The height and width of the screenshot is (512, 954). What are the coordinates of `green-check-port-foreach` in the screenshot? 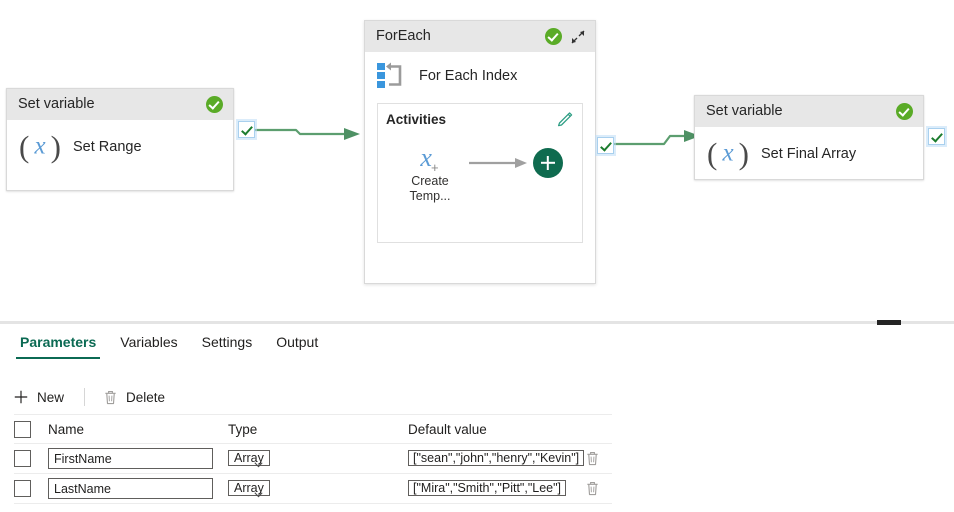 It's located at (605, 145).